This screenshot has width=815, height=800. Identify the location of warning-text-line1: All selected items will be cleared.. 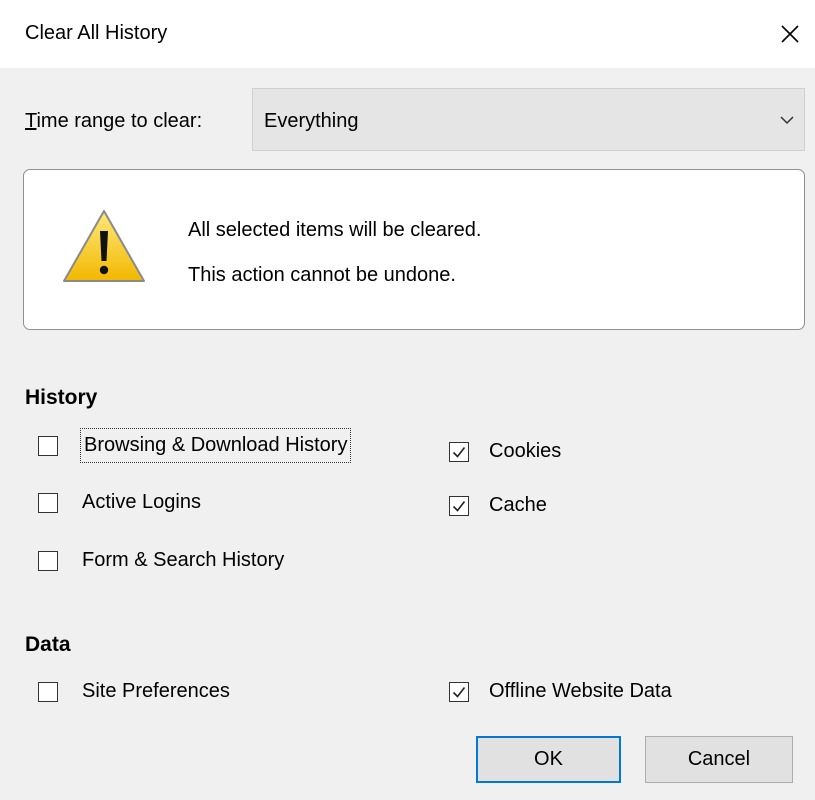
(335, 230).